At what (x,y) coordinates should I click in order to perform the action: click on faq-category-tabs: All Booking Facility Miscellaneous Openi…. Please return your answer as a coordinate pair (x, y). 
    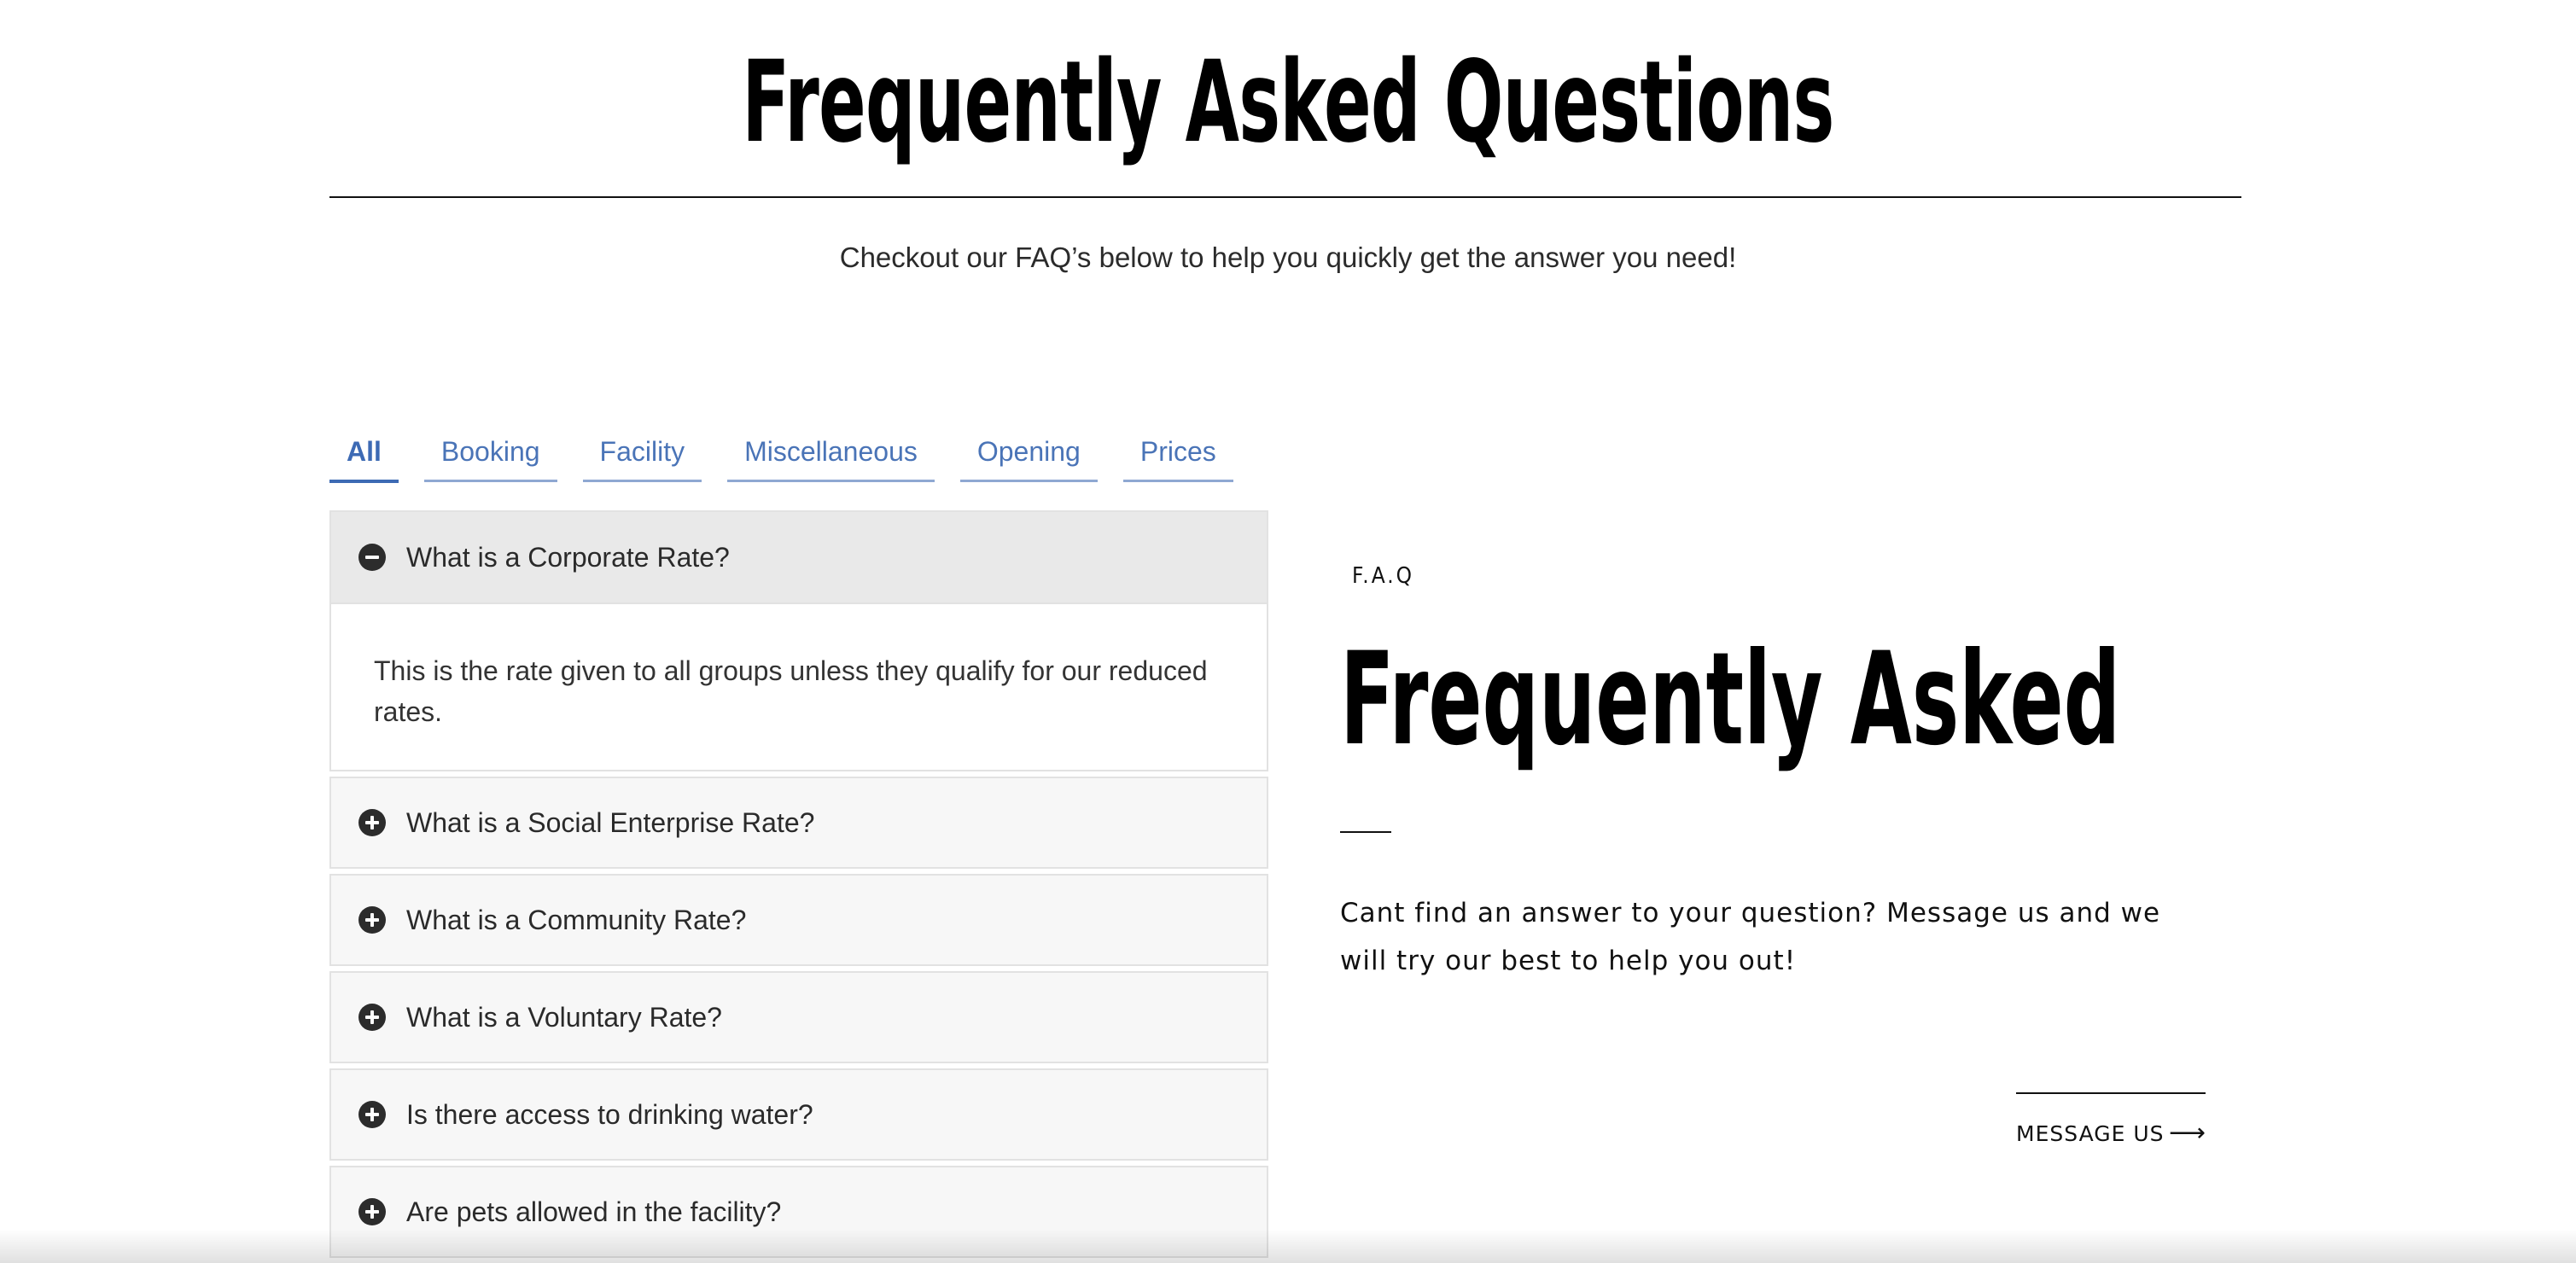
    Looking at the image, I should click on (781, 456).